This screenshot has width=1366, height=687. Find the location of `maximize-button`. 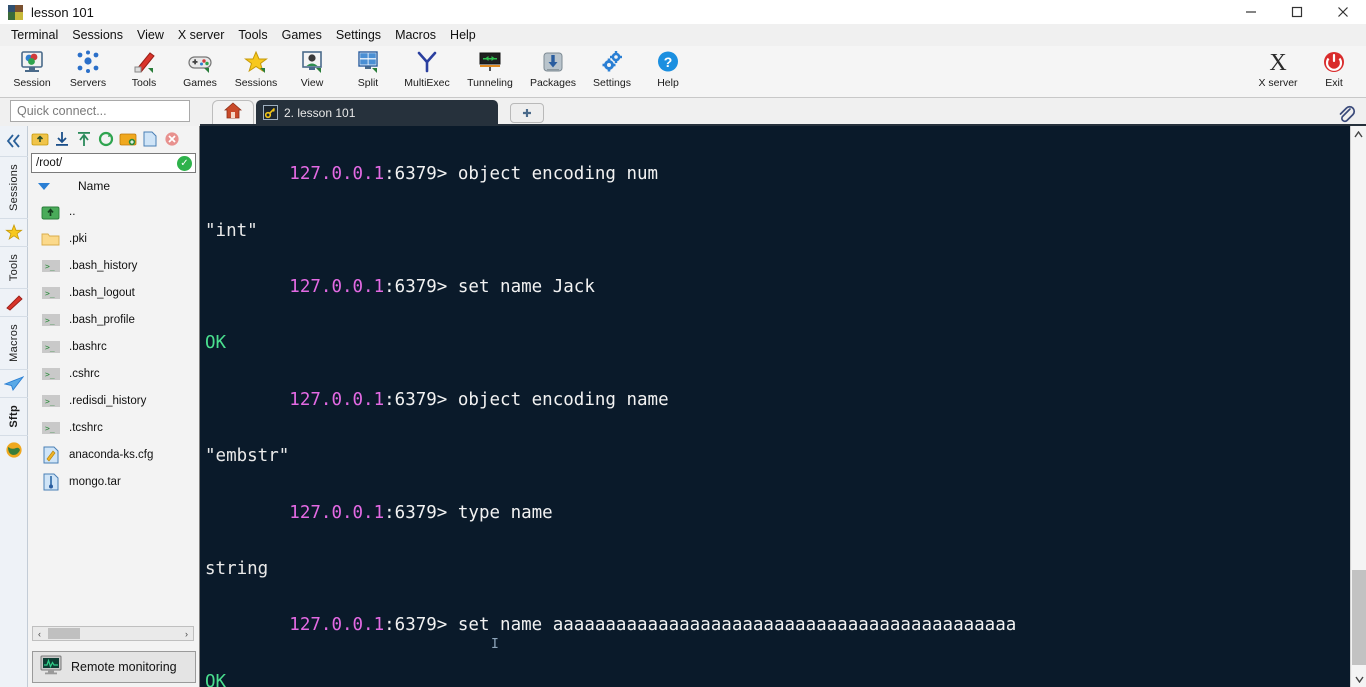

maximize-button is located at coordinates (1297, 12).